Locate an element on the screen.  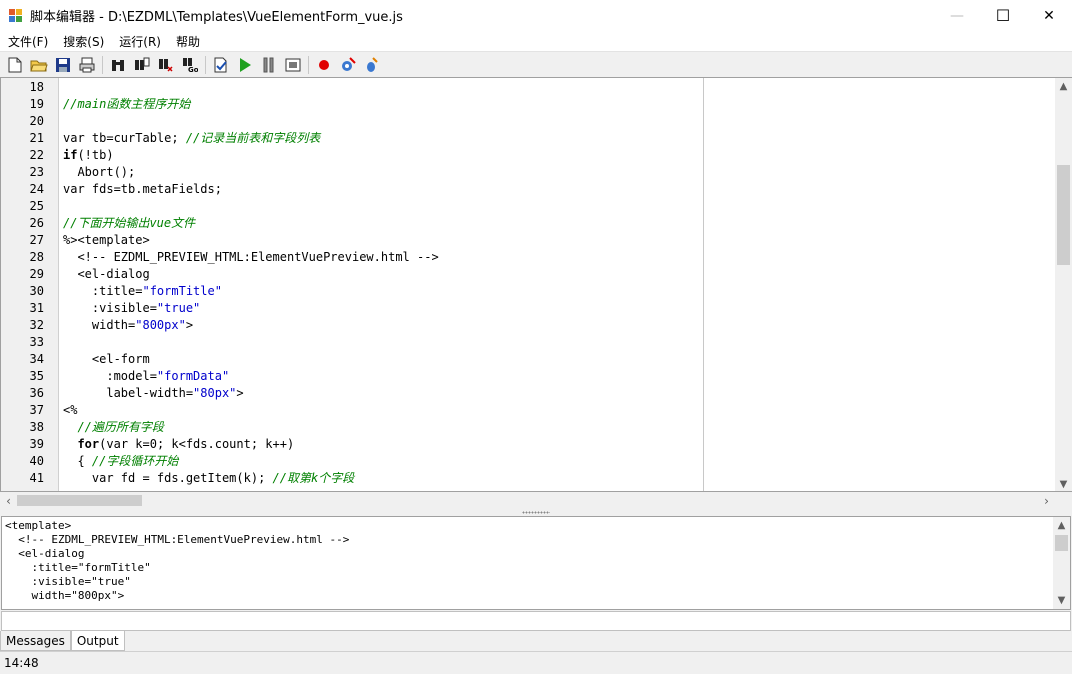
code-line: var fds=tb.metaFields; is located at coordinates (142, 189).